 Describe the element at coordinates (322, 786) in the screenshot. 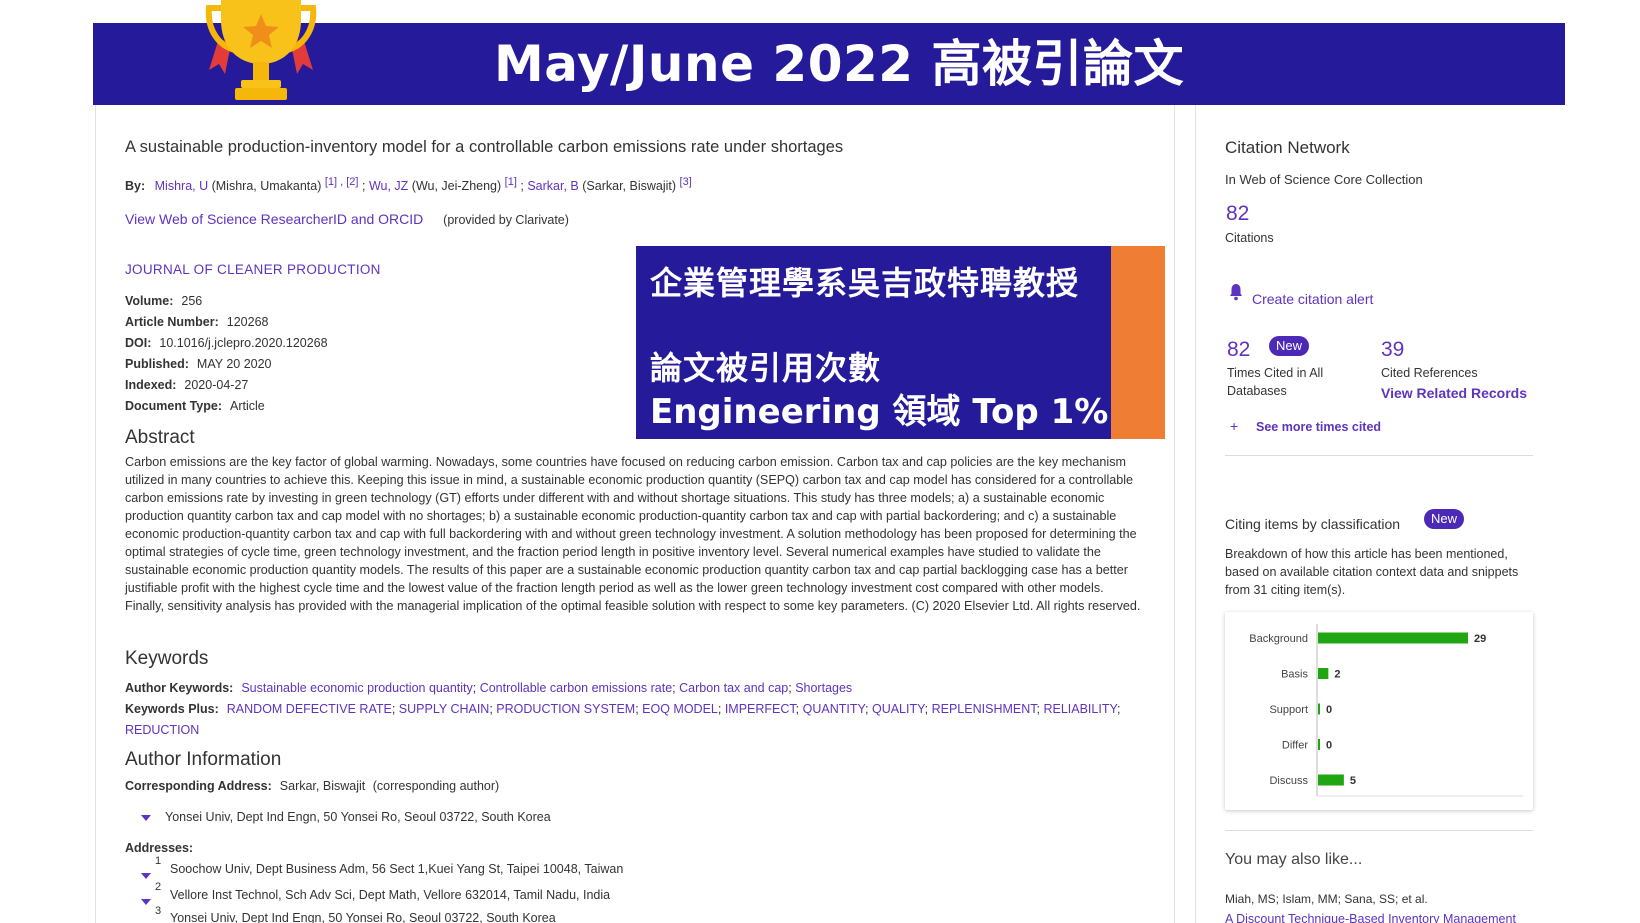

I see `corresponding-name: Sarkar, Biswajit` at that location.